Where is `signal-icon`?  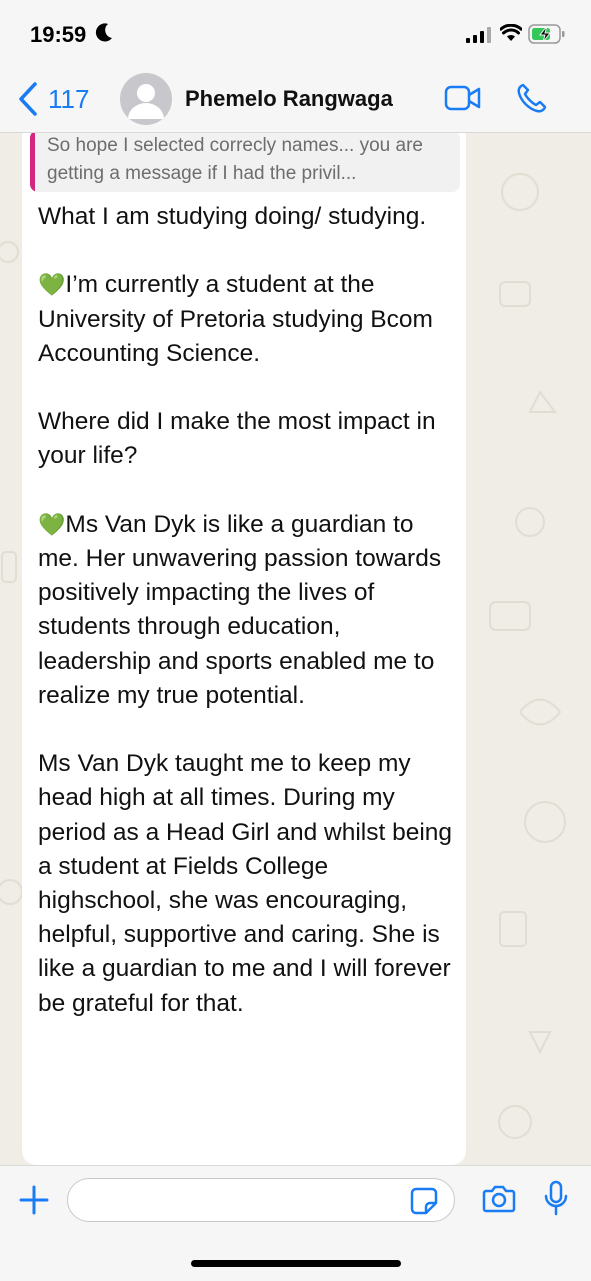
signal-icon is located at coordinates (478, 35).